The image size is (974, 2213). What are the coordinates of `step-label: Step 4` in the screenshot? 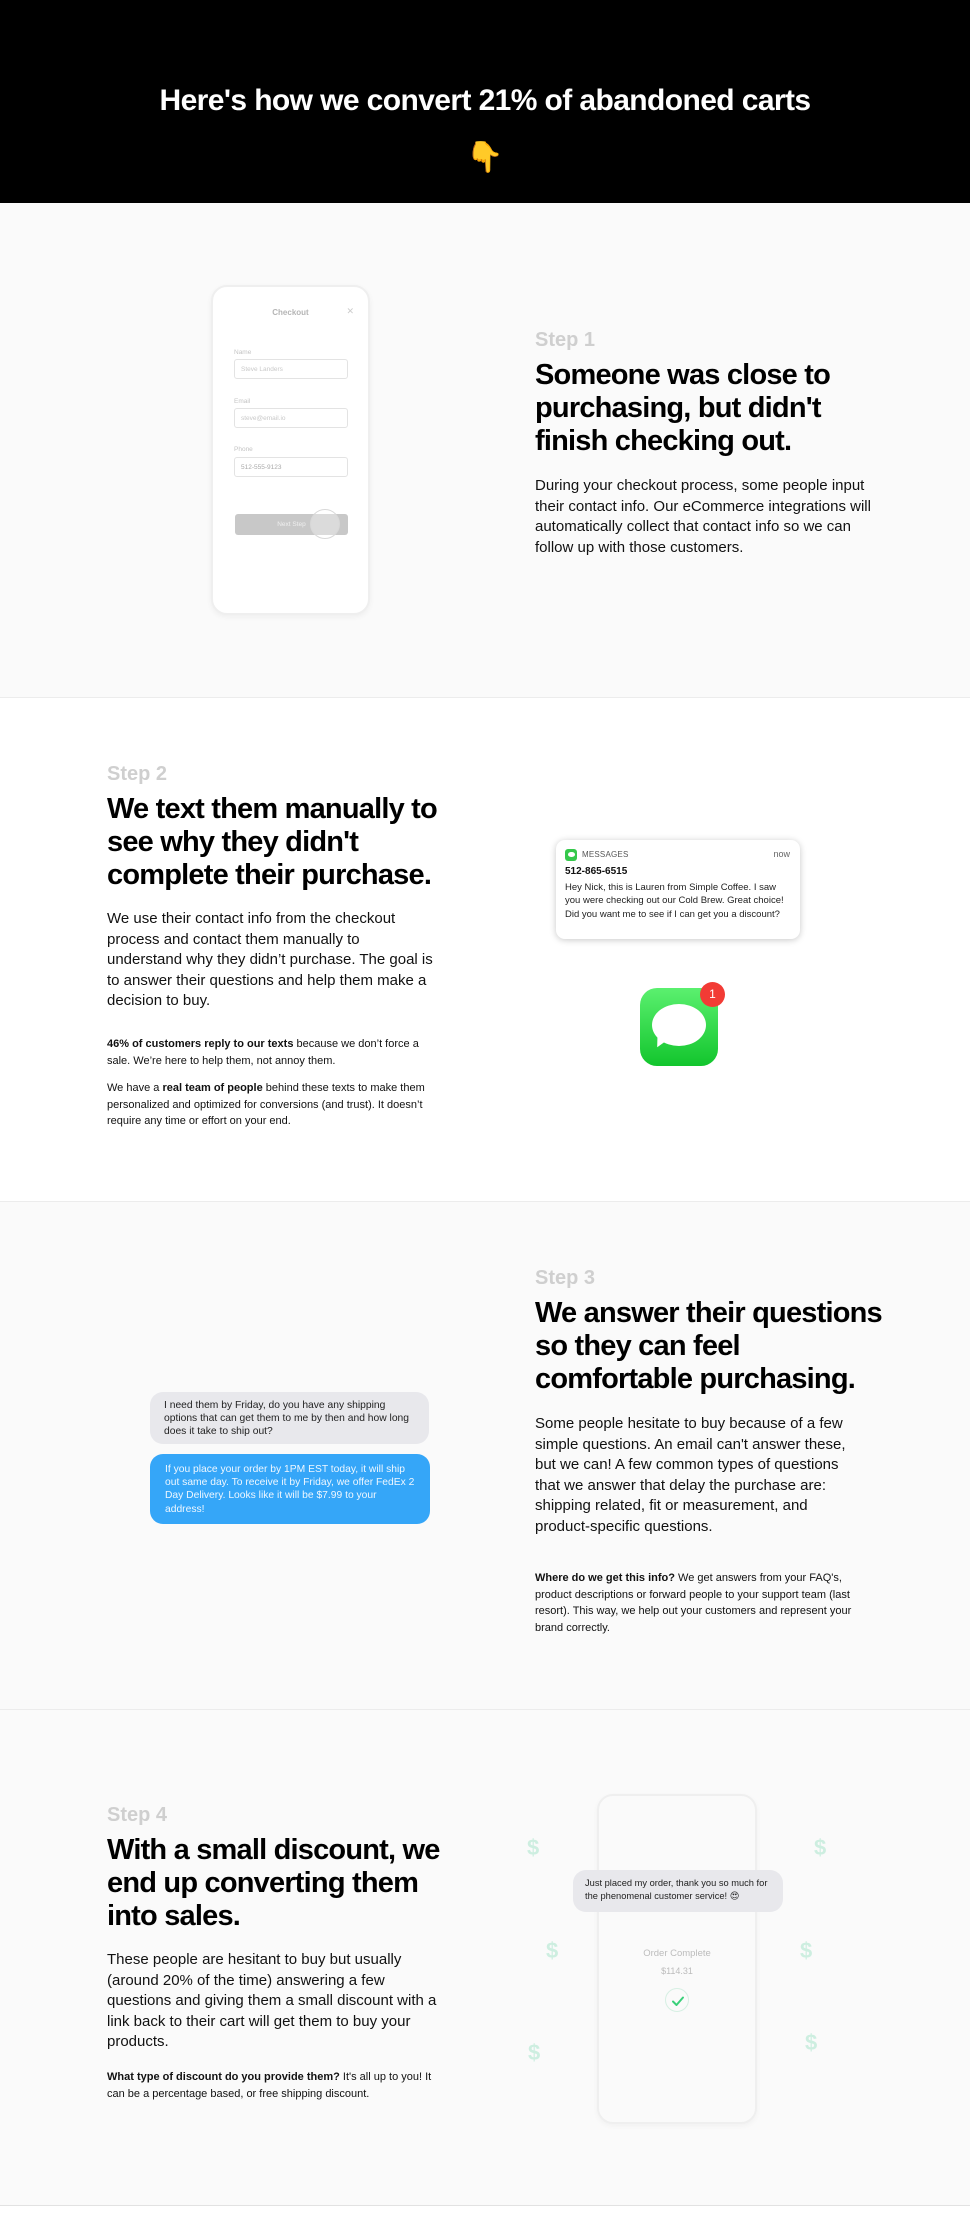 It's located at (137, 1815).